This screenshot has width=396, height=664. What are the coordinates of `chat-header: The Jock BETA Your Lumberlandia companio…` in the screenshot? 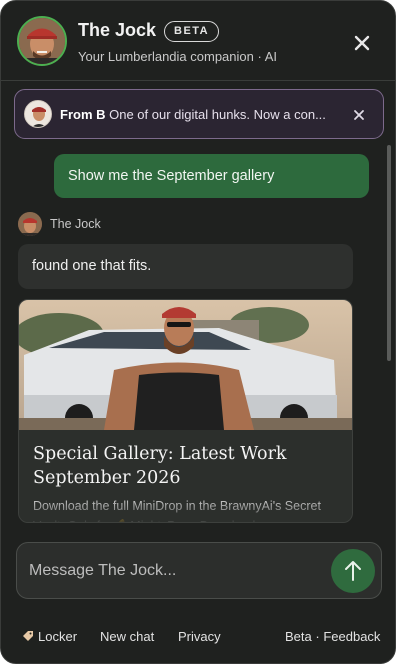 It's located at (198, 41).